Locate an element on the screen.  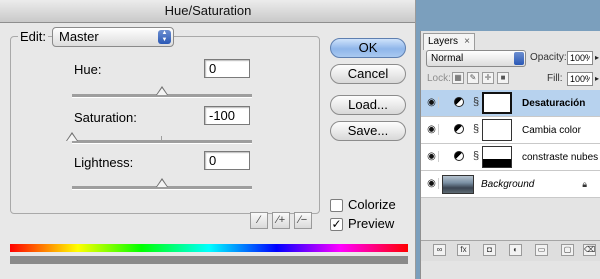
ok-button: OK is located at coordinates (368, 48).